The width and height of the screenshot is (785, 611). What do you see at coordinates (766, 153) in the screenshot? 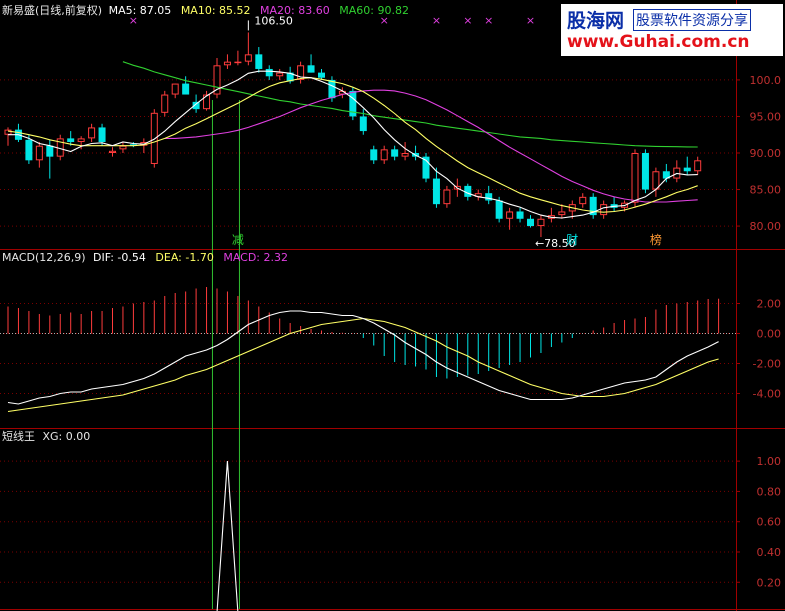
I see `price-tick-label: 90.00` at bounding box center [766, 153].